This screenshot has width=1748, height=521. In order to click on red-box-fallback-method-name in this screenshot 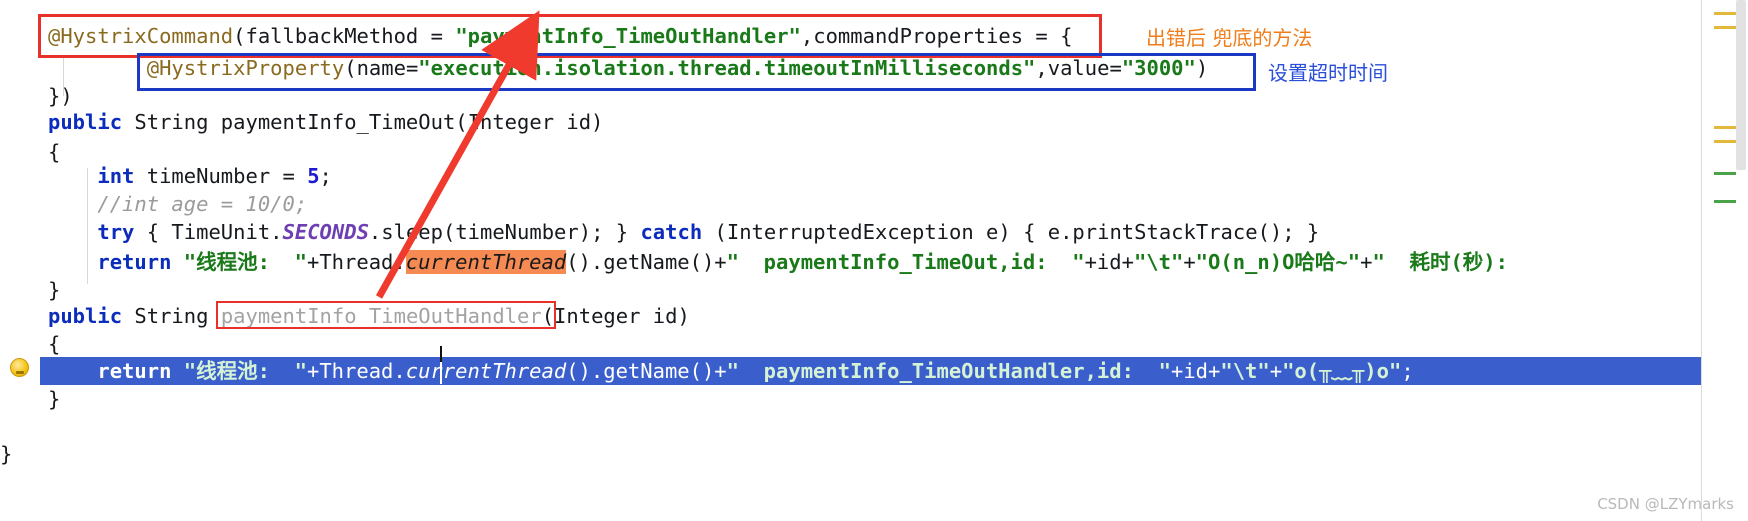, I will do `click(386, 315)`.